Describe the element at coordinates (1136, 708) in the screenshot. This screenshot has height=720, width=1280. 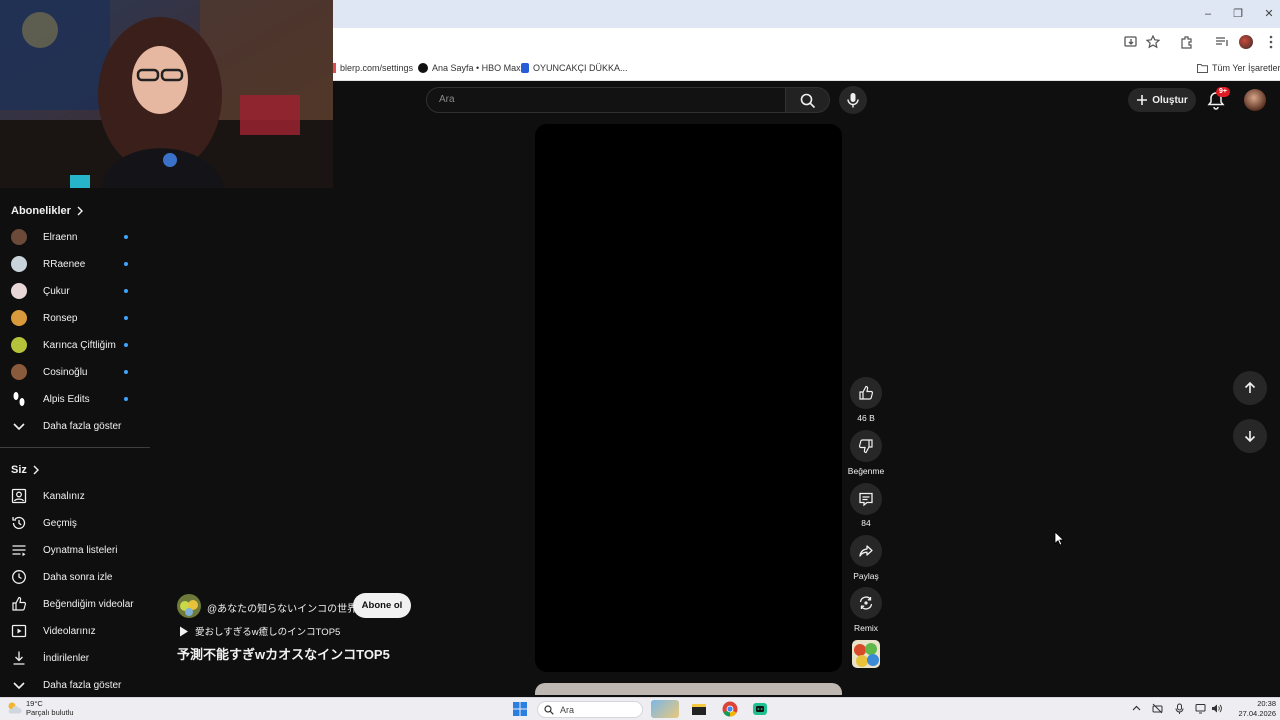
I see `tray-chevron-up-icon` at that location.